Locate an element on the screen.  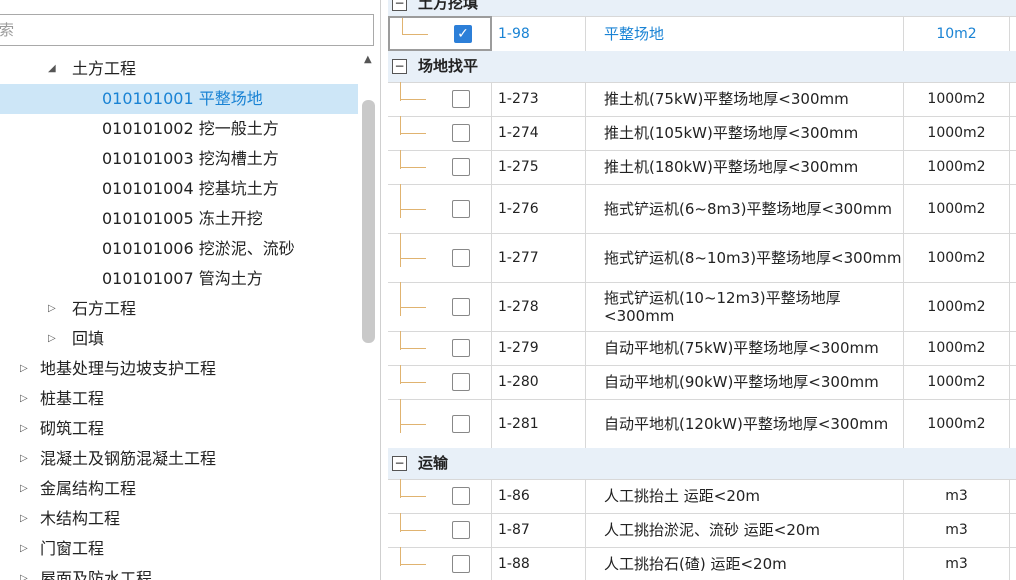
tree-scrollbar: ▲ is located at coordinates (369, 317).